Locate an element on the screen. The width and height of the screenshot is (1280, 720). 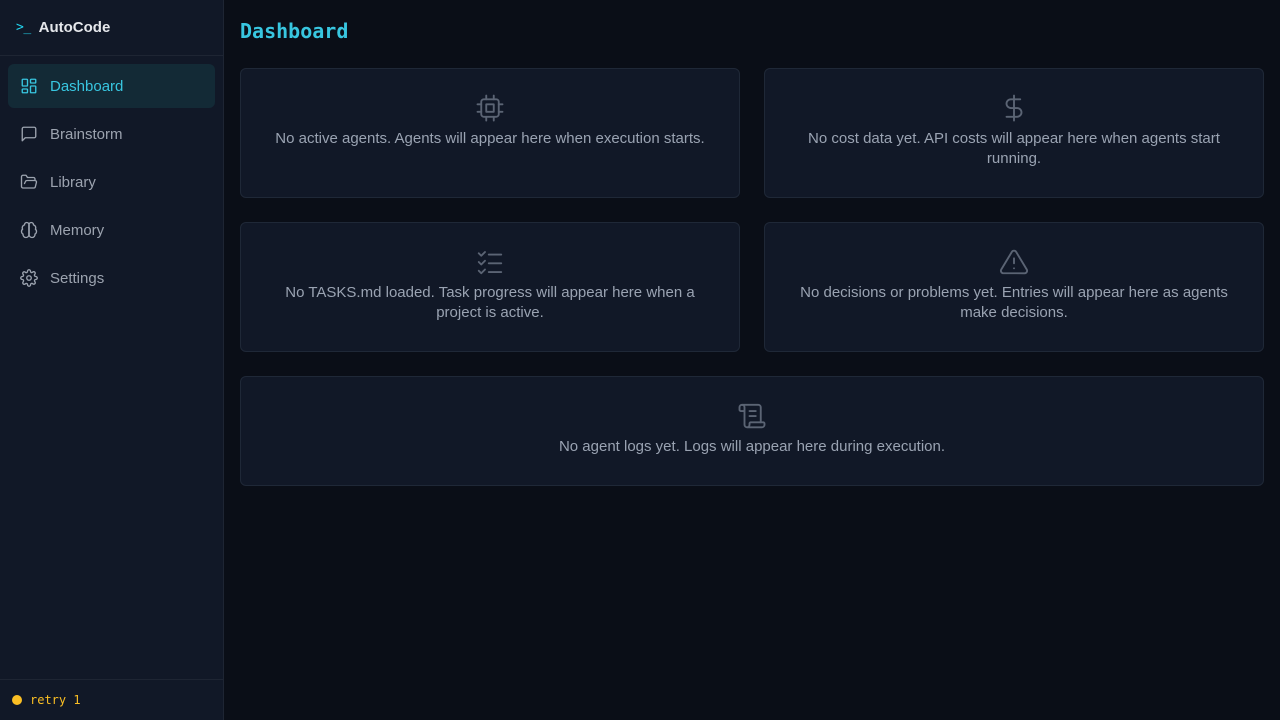
sidebar-item-dashboard: Dashboard is located at coordinates (111, 86).